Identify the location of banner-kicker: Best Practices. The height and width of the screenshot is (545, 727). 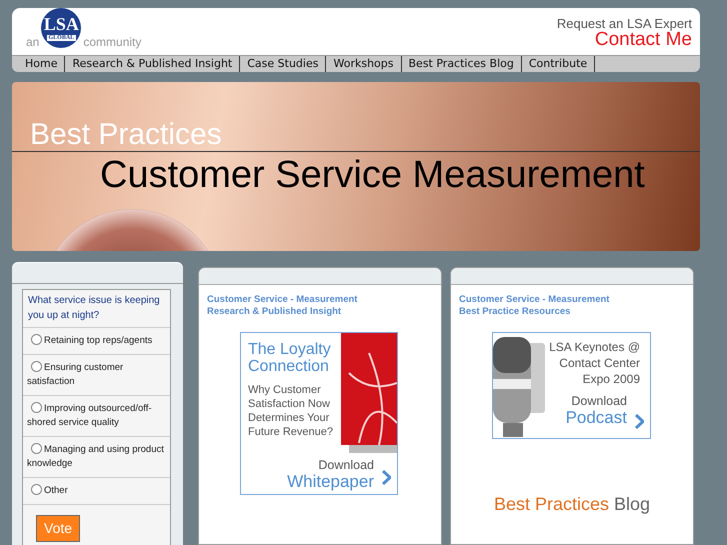
(126, 133).